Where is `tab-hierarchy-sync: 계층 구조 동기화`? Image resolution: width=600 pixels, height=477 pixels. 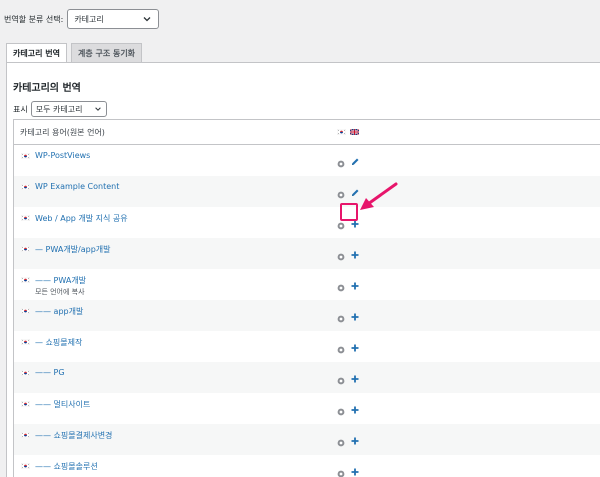 tab-hierarchy-sync: 계층 구조 동기화 is located at coordinates (106, 52).